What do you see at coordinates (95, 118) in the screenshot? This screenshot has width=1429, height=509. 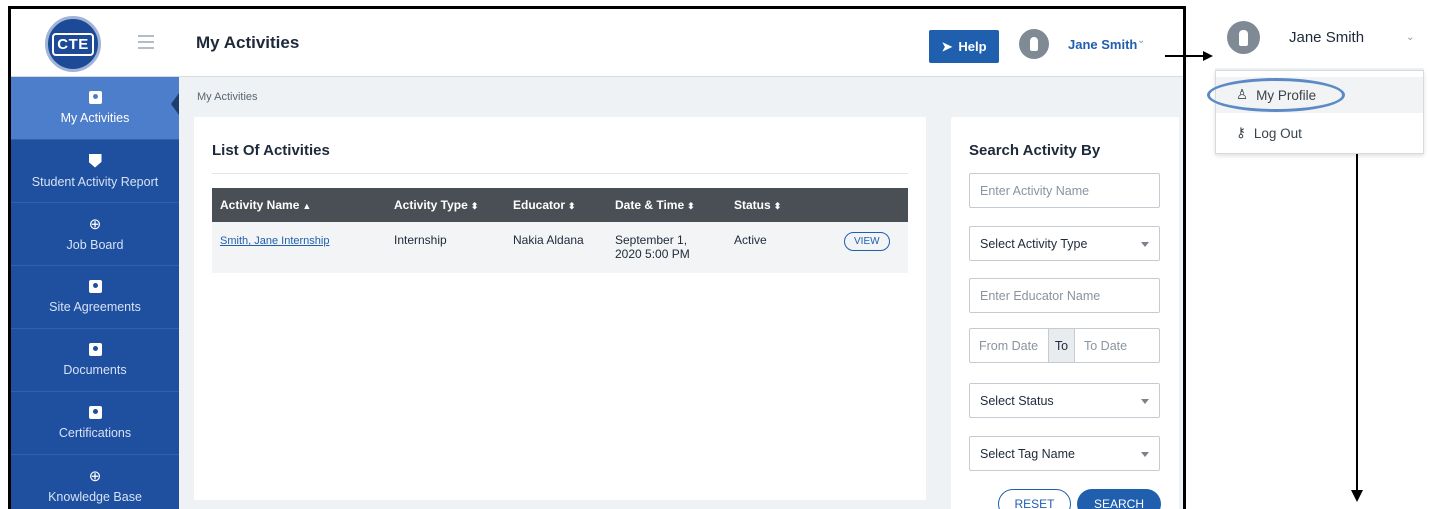 I see `sidebar-item-label: My Activities` at bounding box center [95, 118].